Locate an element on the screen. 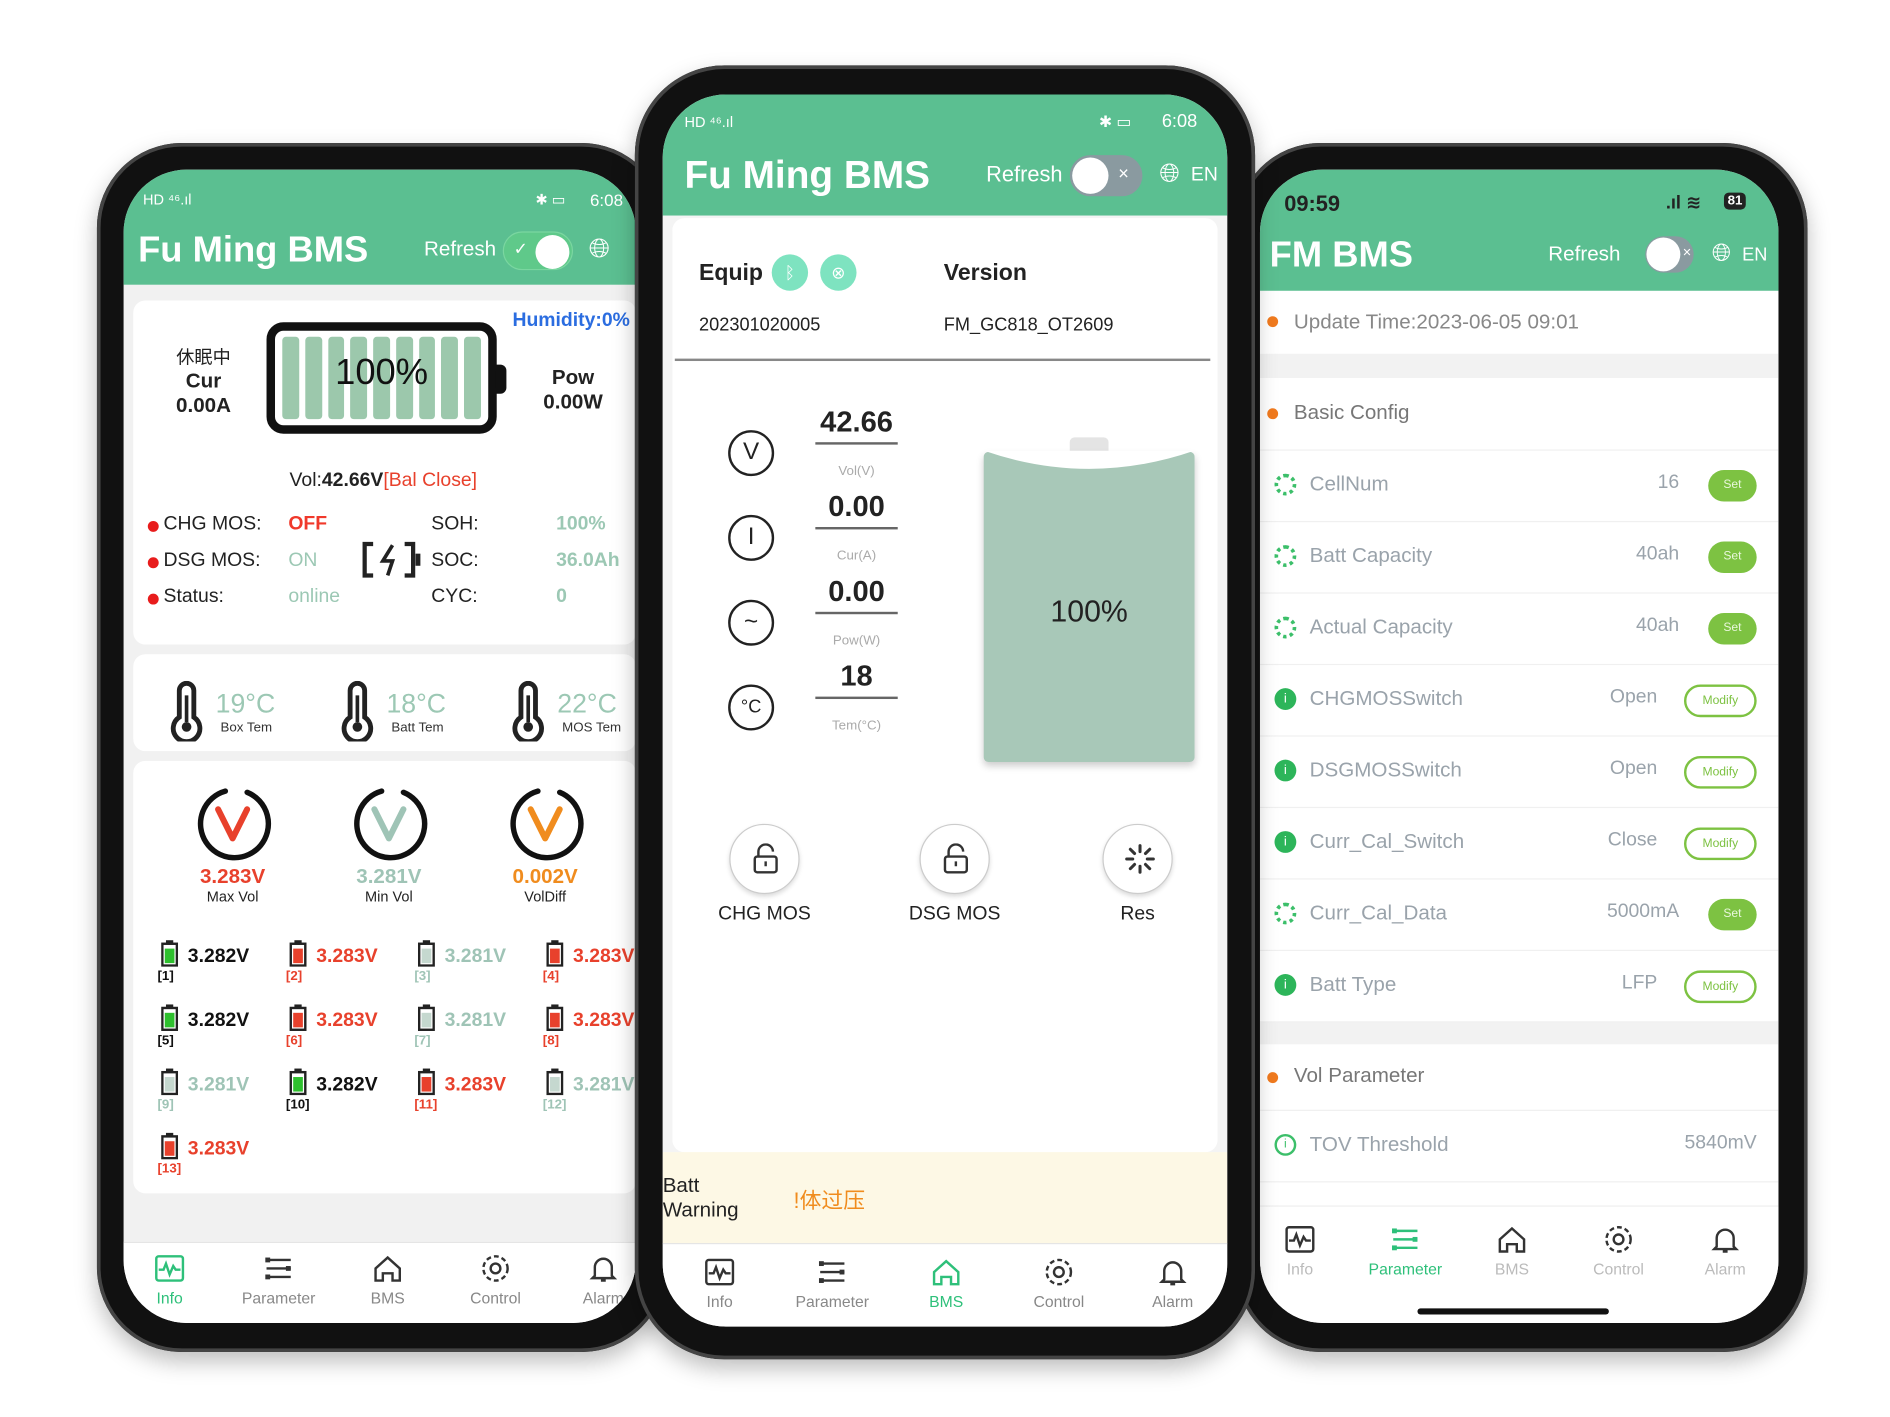  bluetooth-battery-icon: ✱ ▭ is located at coordinates (1115, 121).